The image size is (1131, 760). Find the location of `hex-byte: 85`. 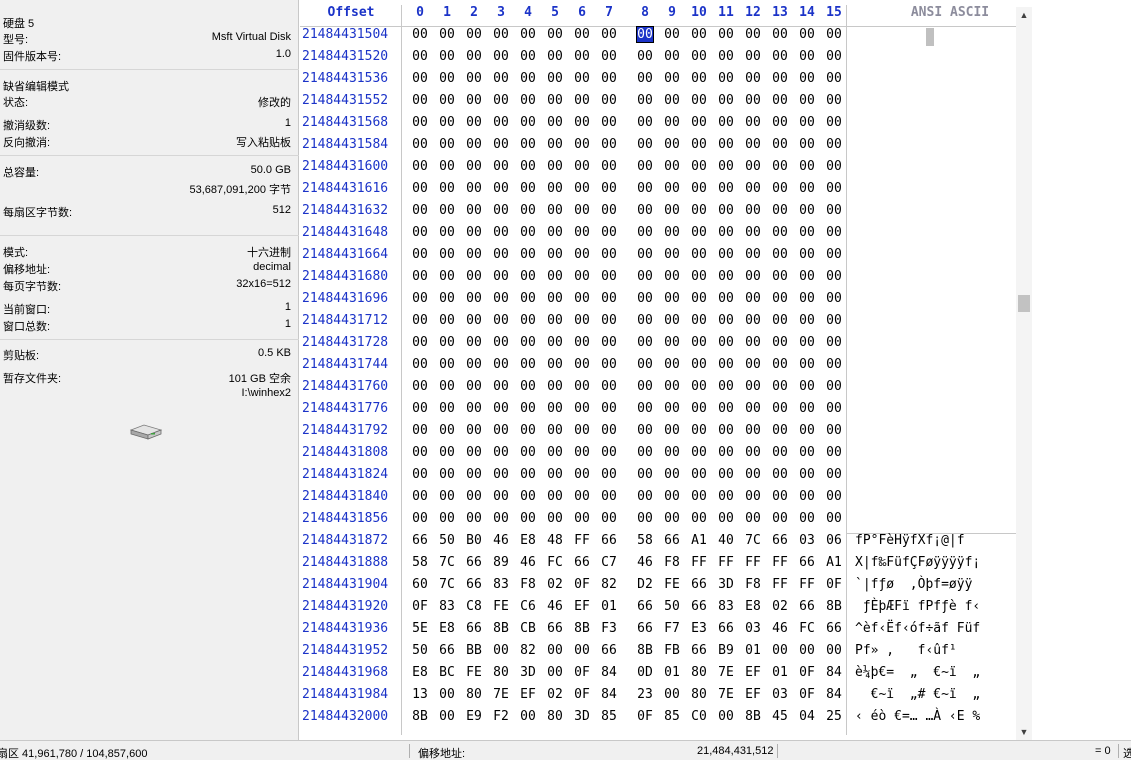

hex-byte: 85 is located at coordinates (672, 716).